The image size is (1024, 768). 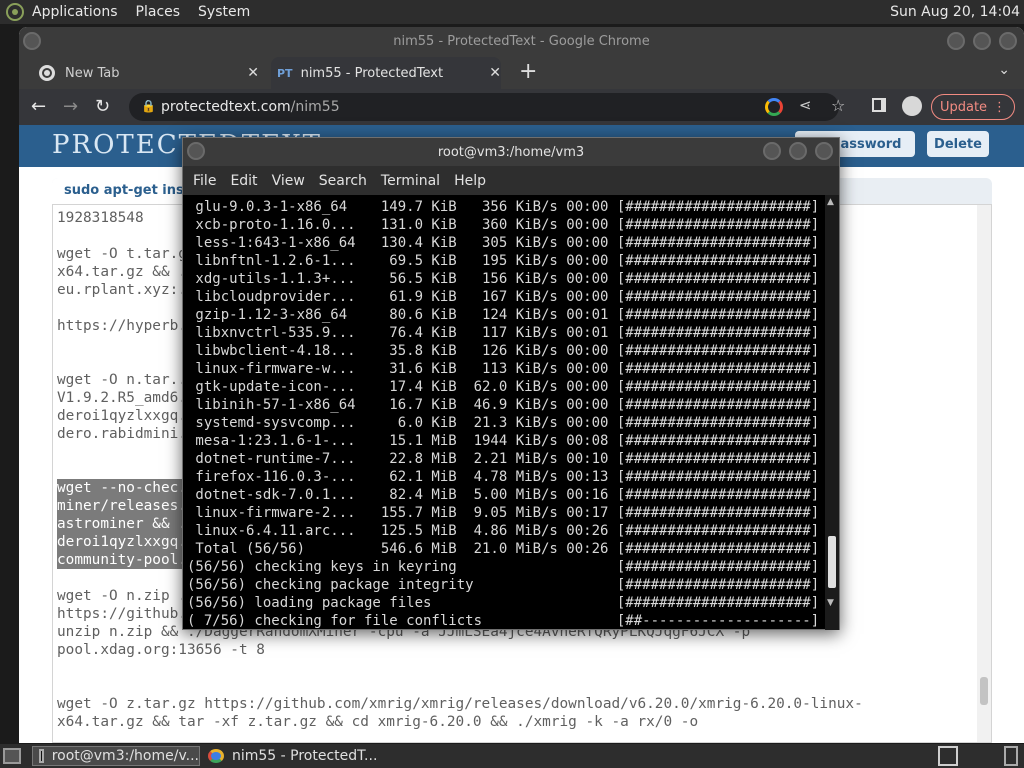 What do you see at coordinates (838, 105) in the screenshot?
I see `bookmark-star-icon: ☆` at bounding box center [838, 105].